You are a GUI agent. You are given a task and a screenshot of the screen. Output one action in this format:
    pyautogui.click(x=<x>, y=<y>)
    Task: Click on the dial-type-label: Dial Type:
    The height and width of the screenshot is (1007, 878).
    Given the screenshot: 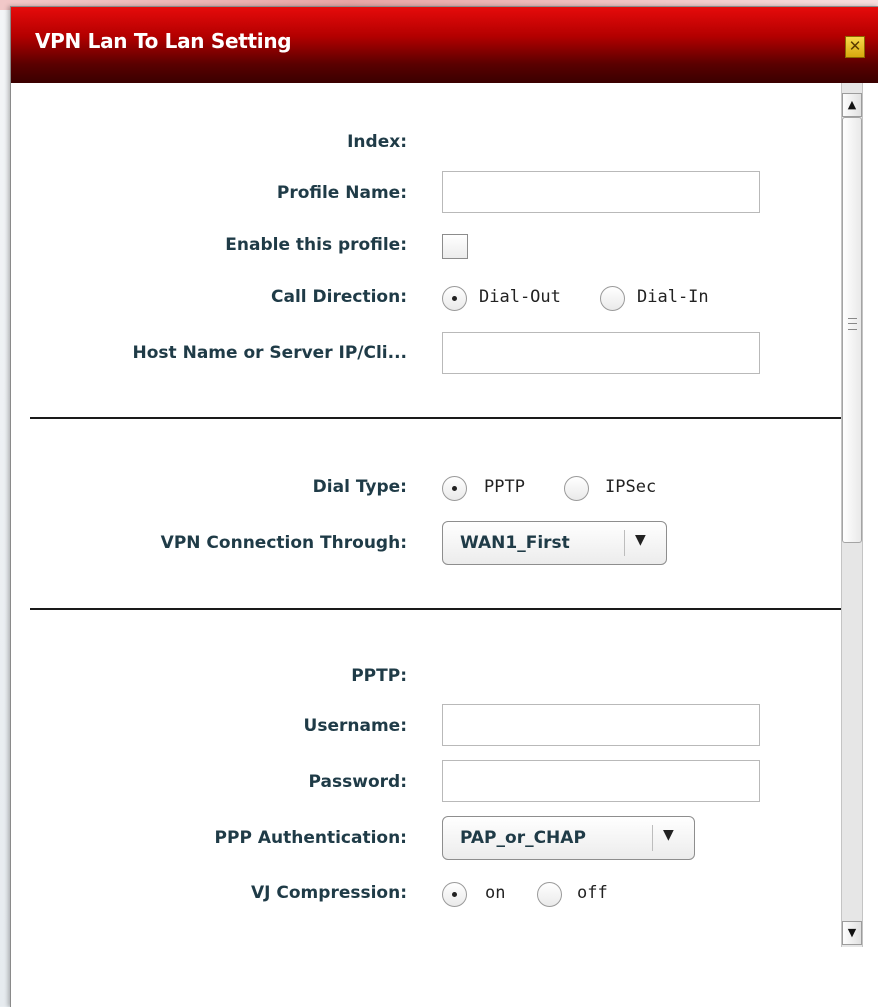 What is the action you would take?
    pyautogui.click(x=359, y=487)
    